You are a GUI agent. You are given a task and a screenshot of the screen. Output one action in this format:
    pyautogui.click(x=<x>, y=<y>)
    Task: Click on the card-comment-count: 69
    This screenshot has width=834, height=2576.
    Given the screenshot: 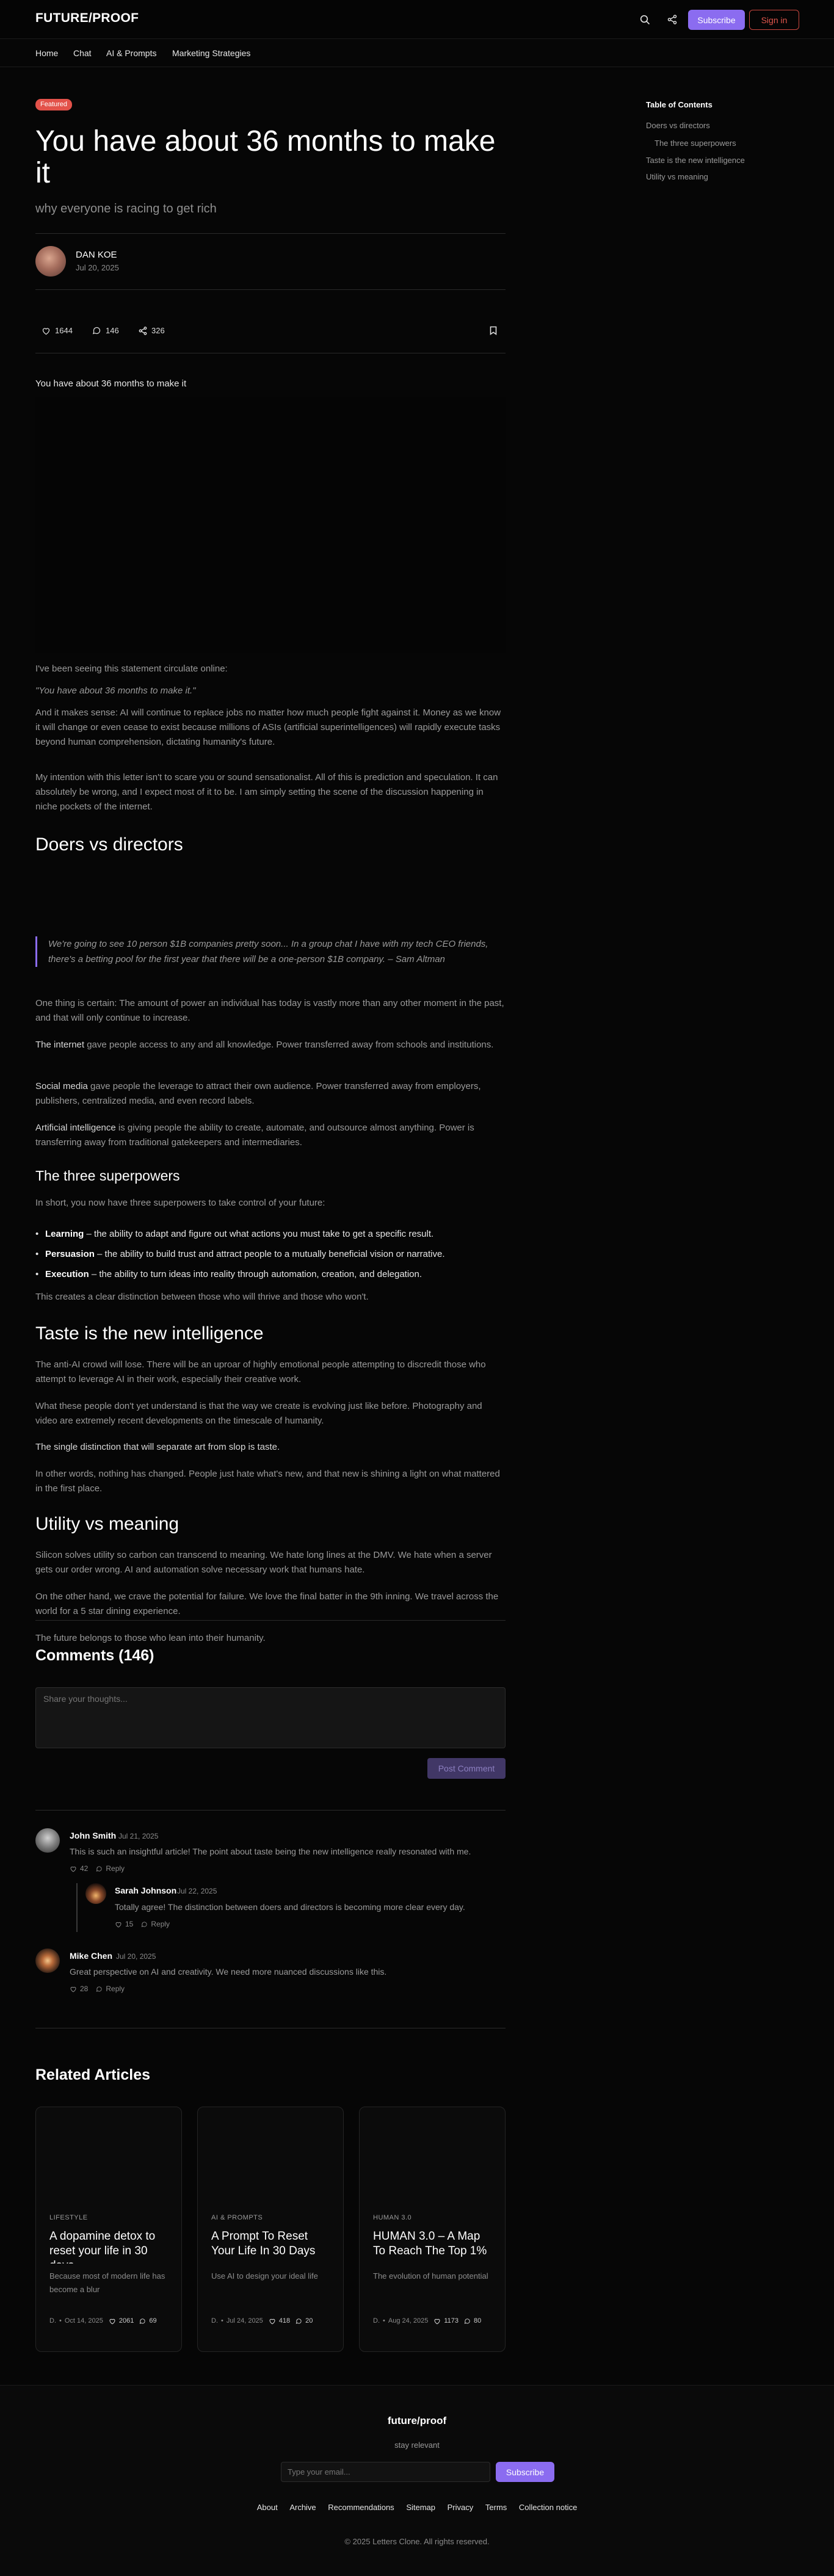 What is the action you would take?
    pyautogui.click(x=153, y=2321)
    